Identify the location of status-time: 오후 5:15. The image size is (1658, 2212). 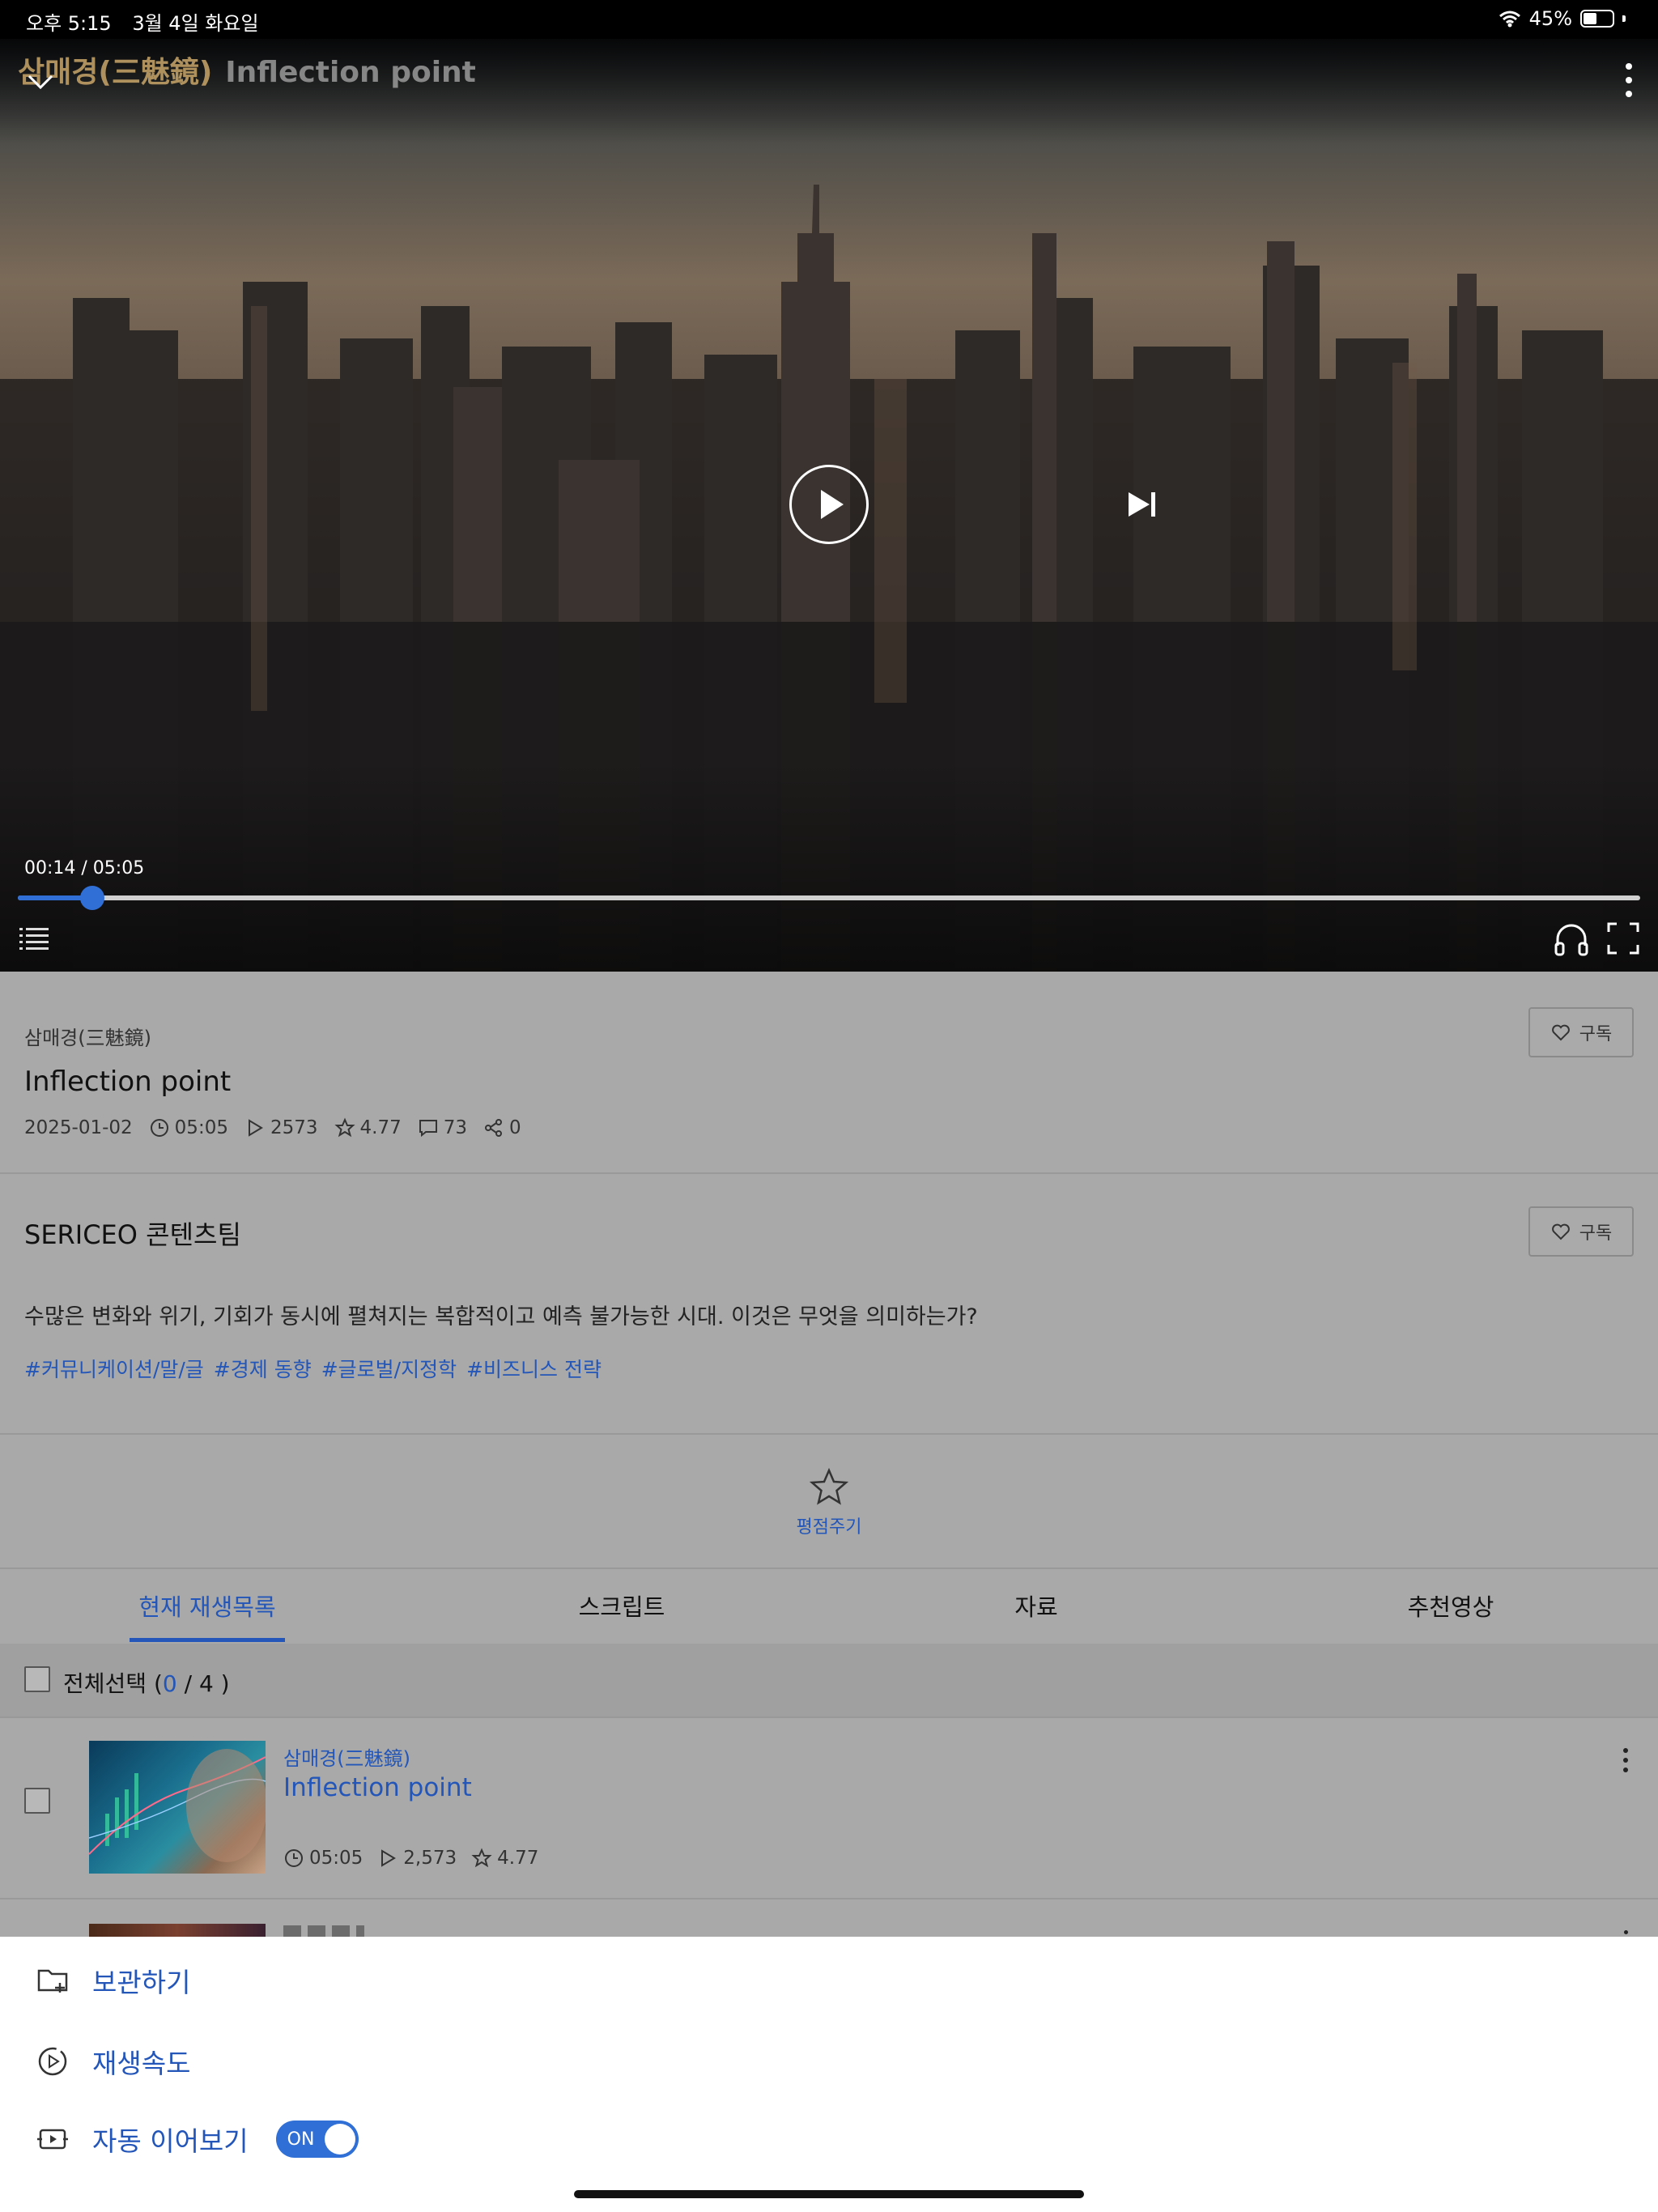
(69, 24).